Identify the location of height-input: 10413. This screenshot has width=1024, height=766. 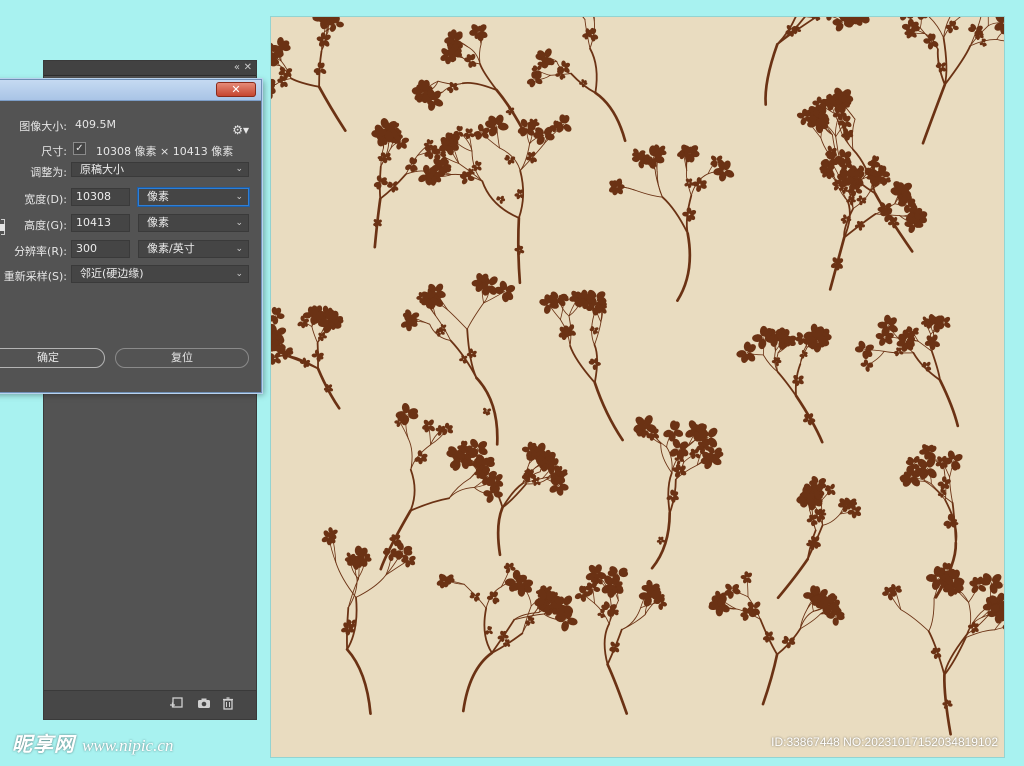
(100, 223).